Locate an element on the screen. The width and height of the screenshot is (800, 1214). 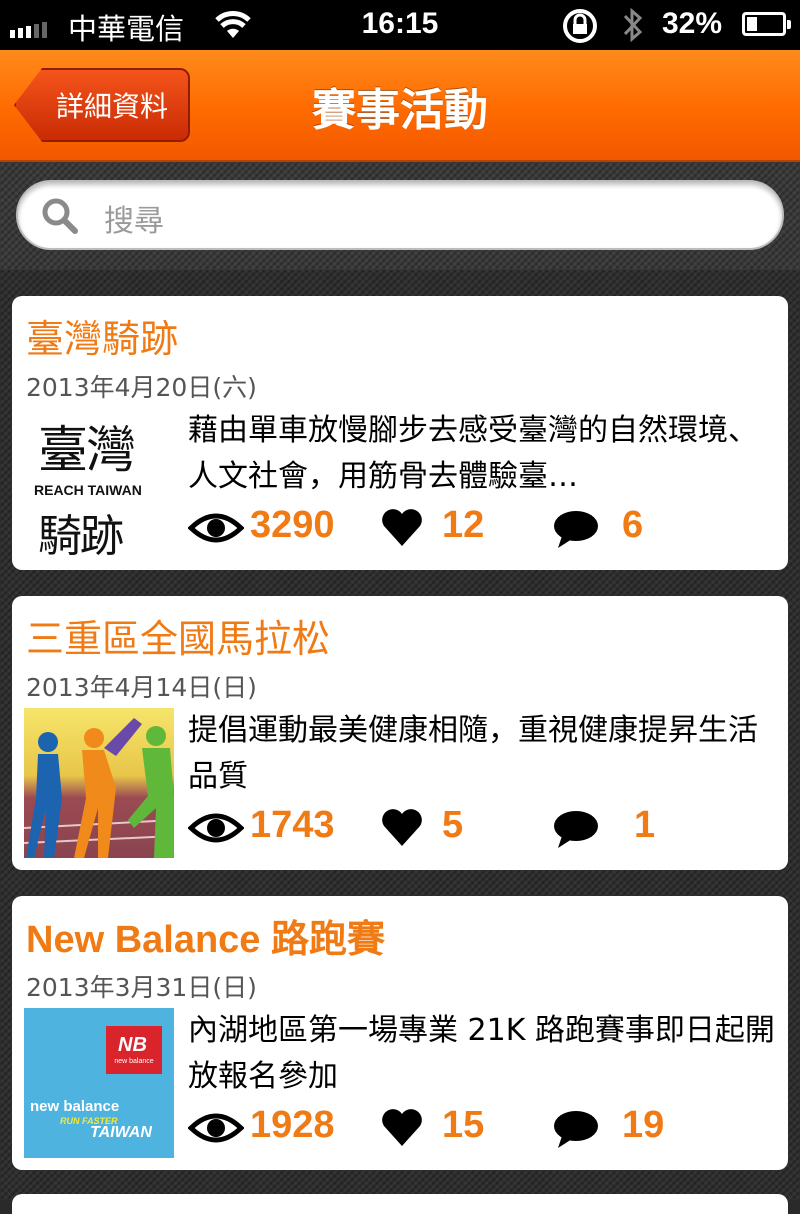
search-bar-area: 搜尋 is located at coordinates (400, 216).